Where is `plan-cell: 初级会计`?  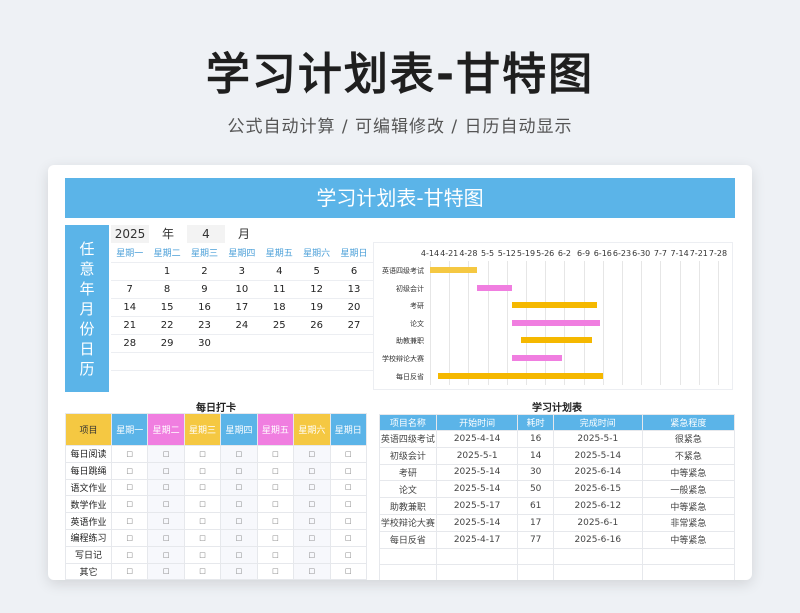
plan-cell: 初级会计 is located at coordinates (408, 455).